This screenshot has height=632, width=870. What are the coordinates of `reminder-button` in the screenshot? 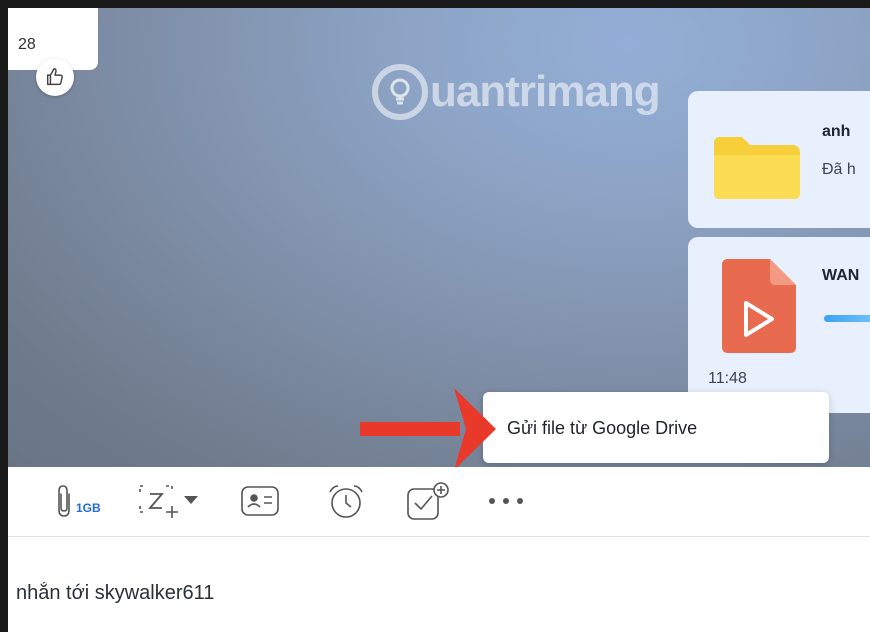 It's located at (346, 501).